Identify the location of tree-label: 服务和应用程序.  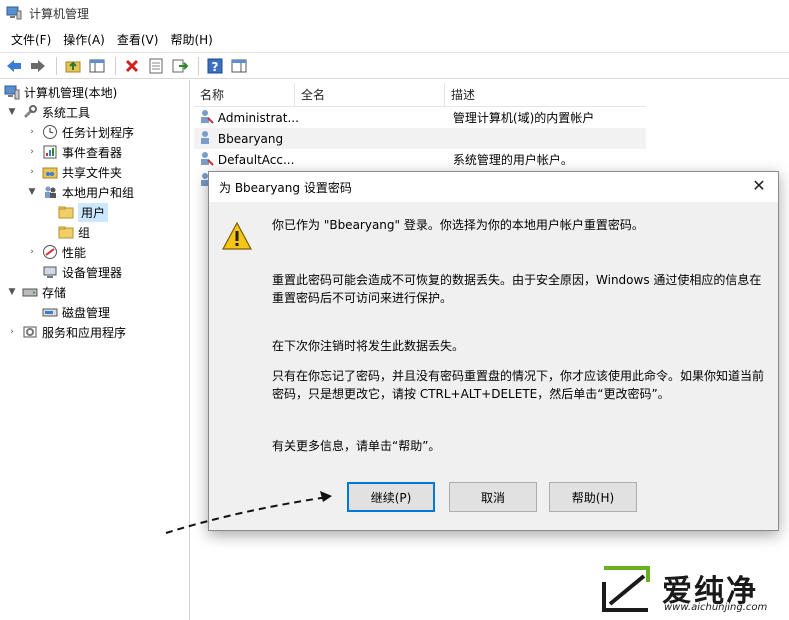
(84, 332).